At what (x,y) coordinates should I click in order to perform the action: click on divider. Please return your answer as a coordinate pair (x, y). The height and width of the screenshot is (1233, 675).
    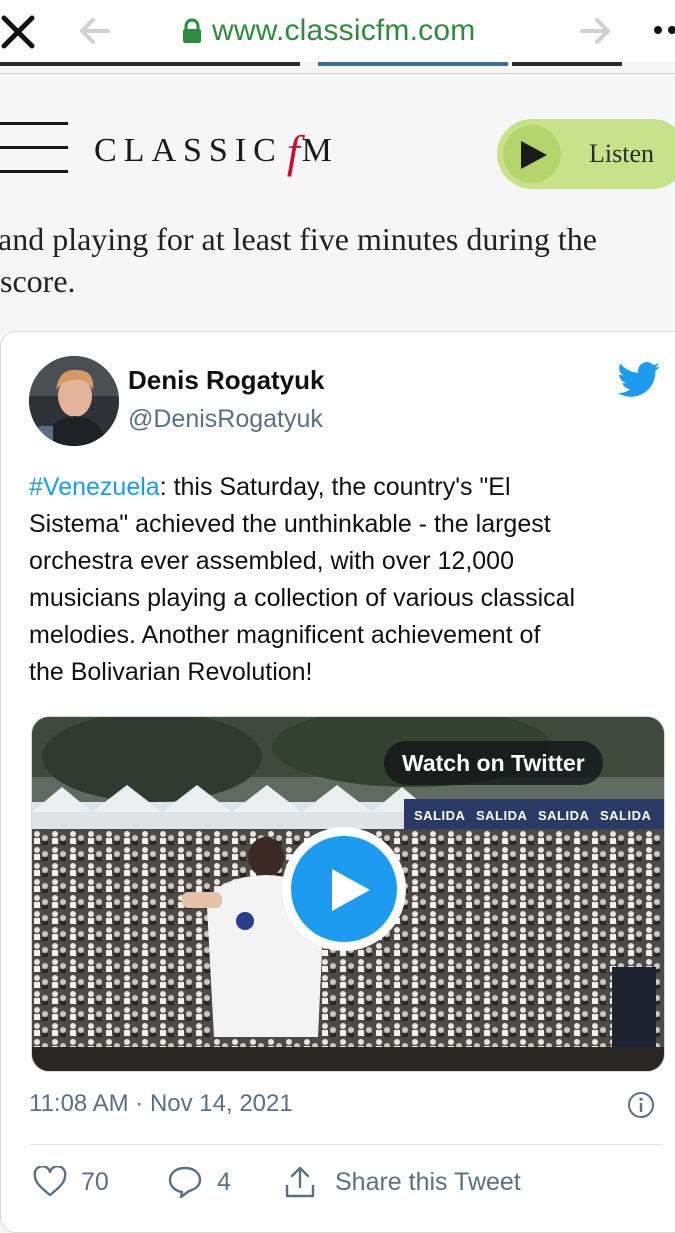
    Looking at the image, I should click on (346, 1144).